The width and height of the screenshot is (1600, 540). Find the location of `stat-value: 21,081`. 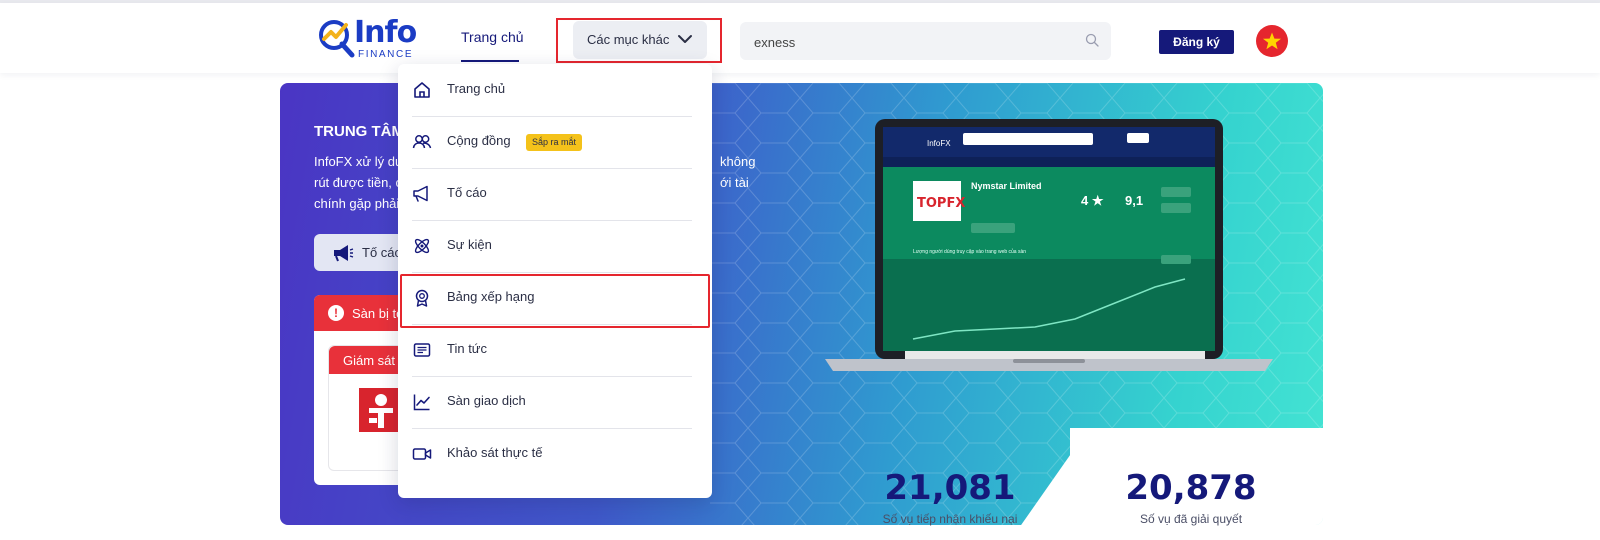

stat-value: 21,081 is located at coordinates (950, 488).